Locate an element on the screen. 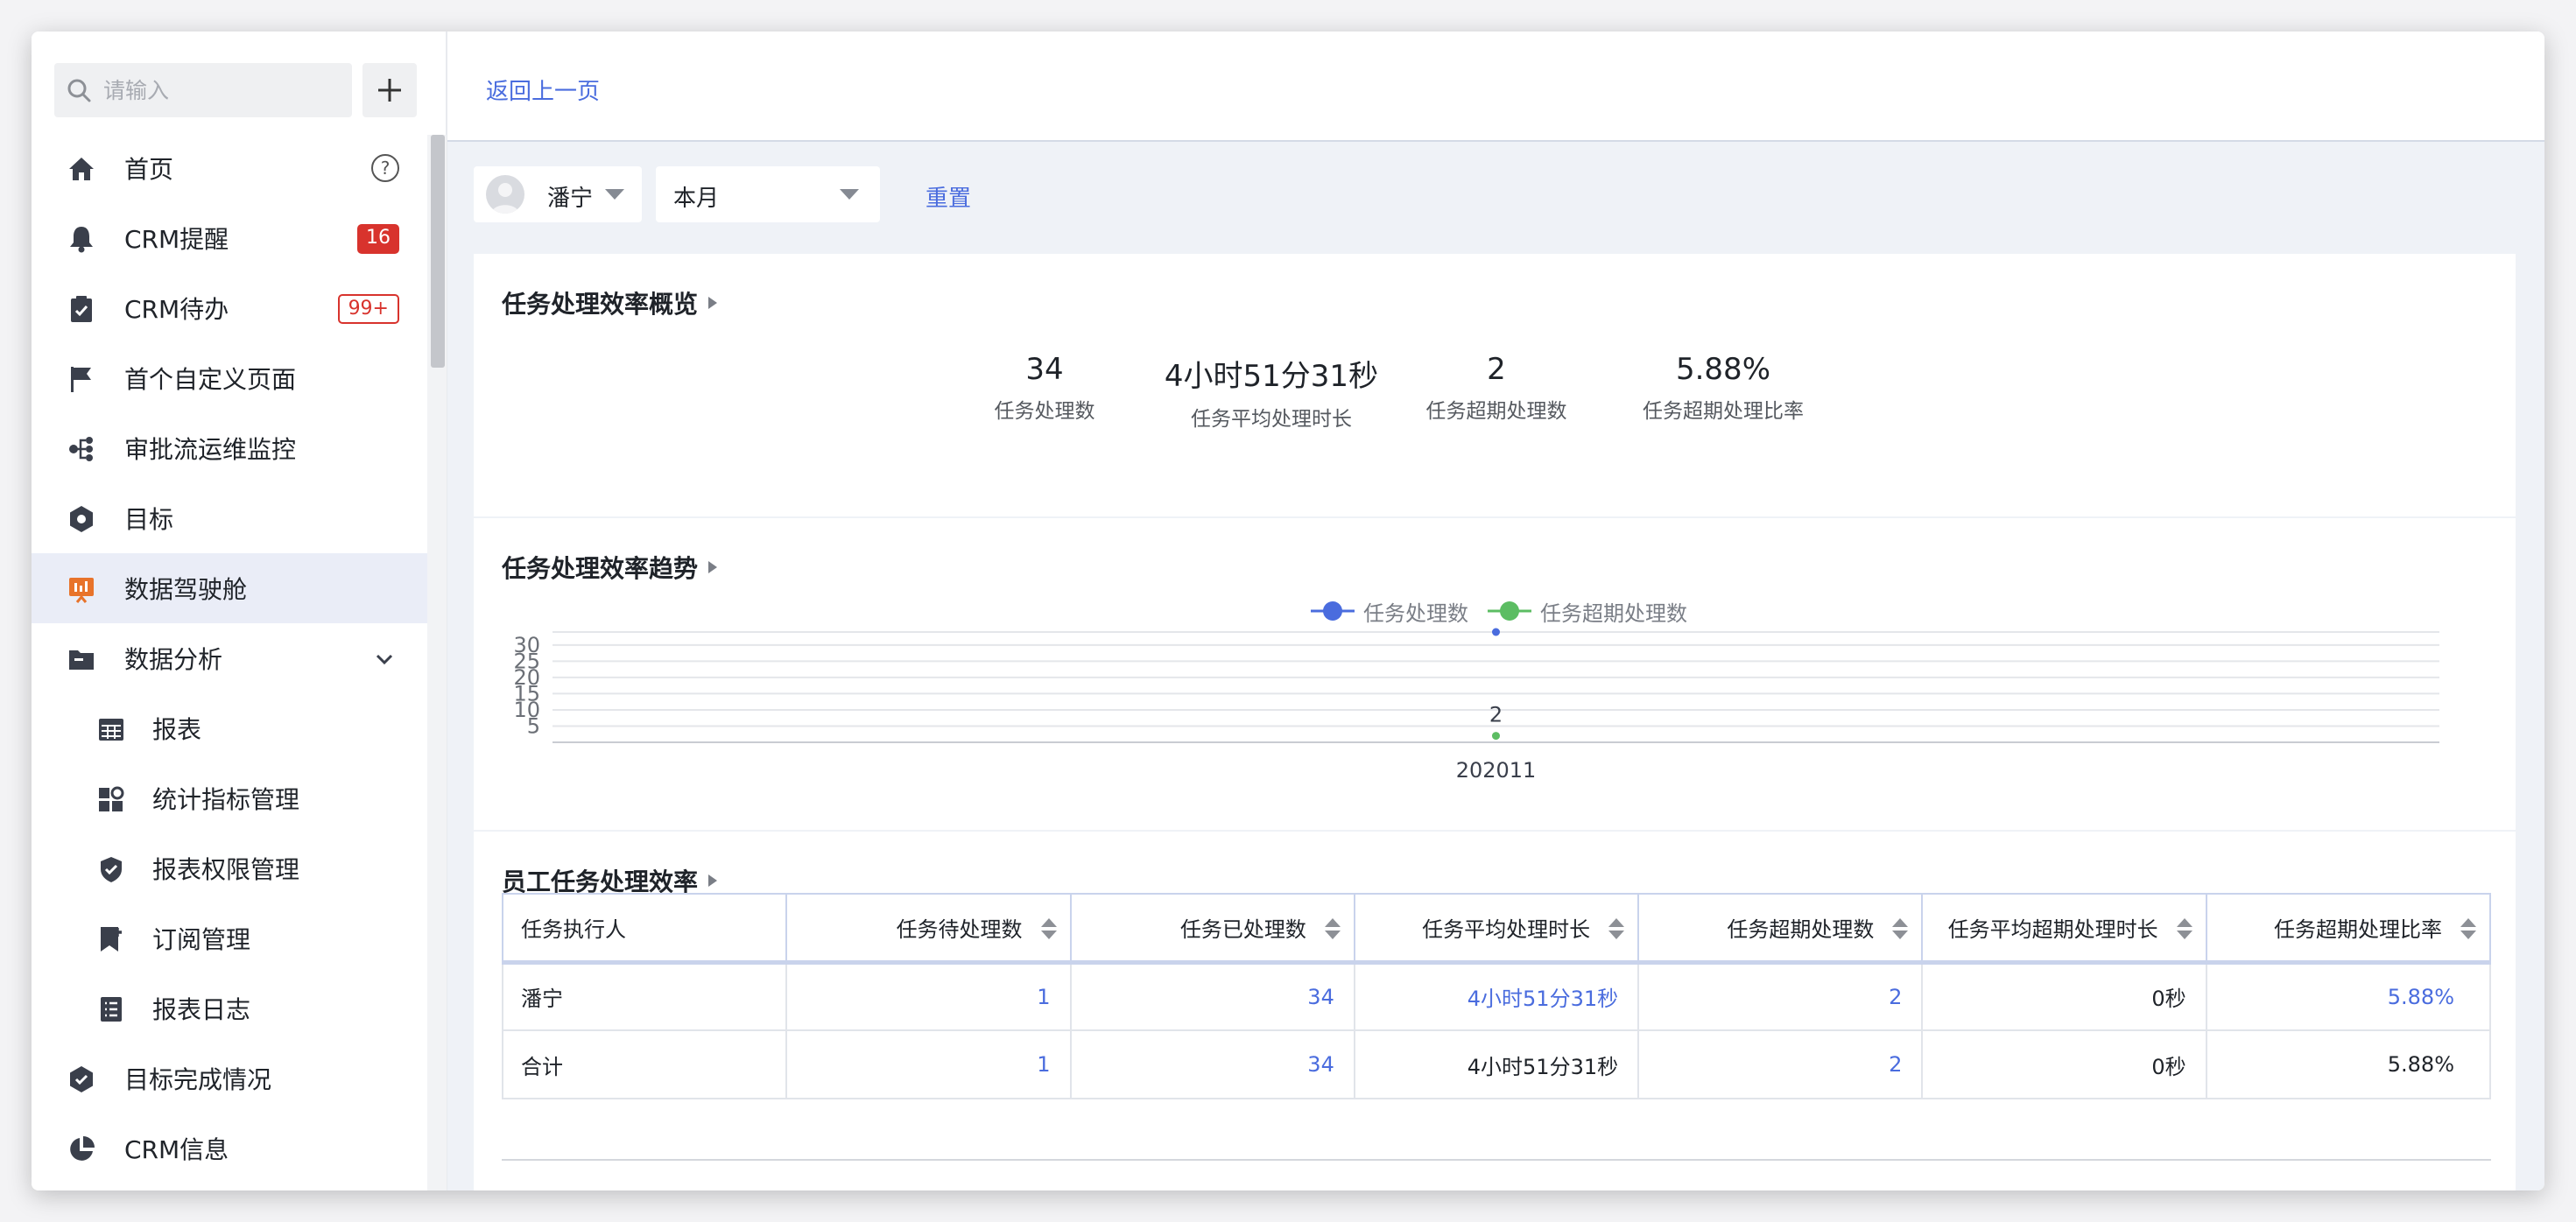 This screenshot has width=2576, height=1222. sidebar-item-subscription: 订阅管理 is located at coordinates (229, 938).